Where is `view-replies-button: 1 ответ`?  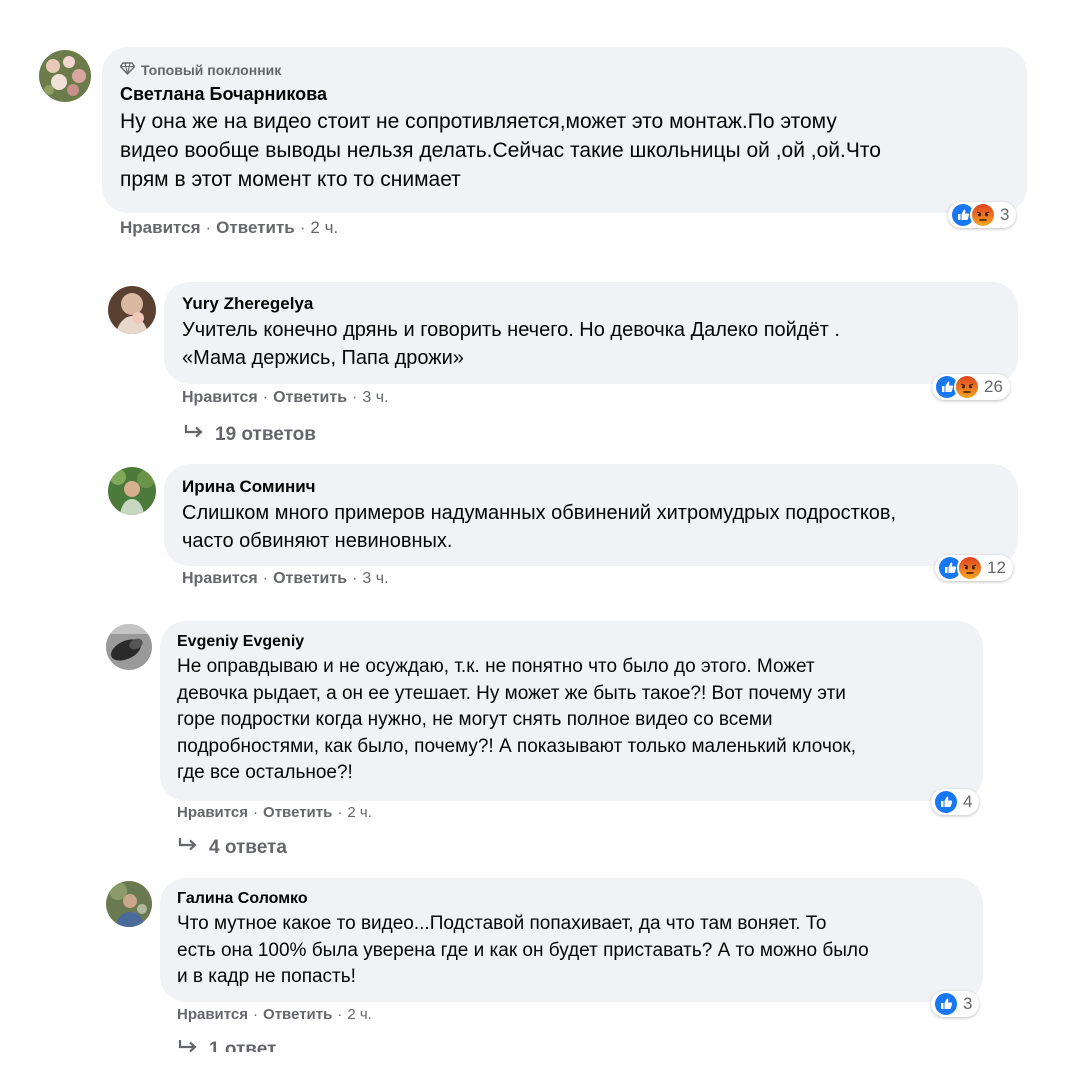
view-replies-button: 1 ответ is located at coordinates (226, 1046).